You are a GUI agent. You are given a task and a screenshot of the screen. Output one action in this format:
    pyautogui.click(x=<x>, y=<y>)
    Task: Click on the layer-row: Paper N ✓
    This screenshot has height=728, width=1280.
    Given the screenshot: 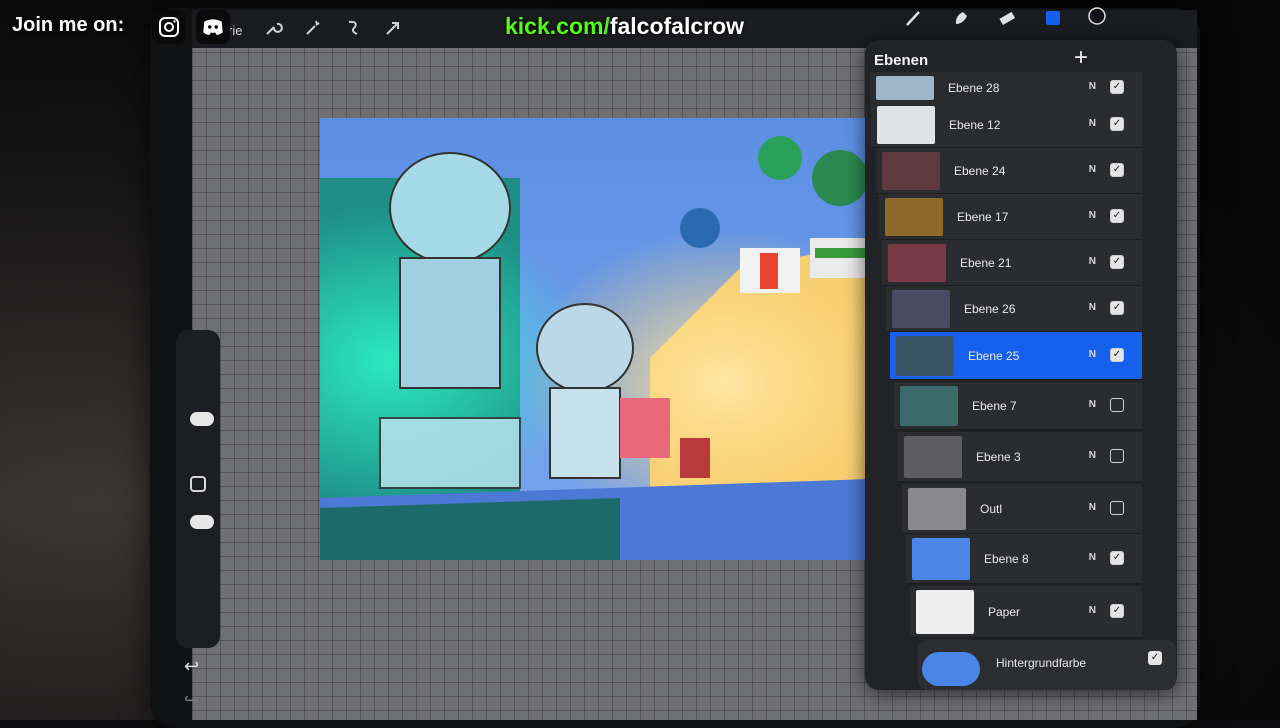 What is the action you would take?
    pyautogui.click(x=1026, y=612)
    